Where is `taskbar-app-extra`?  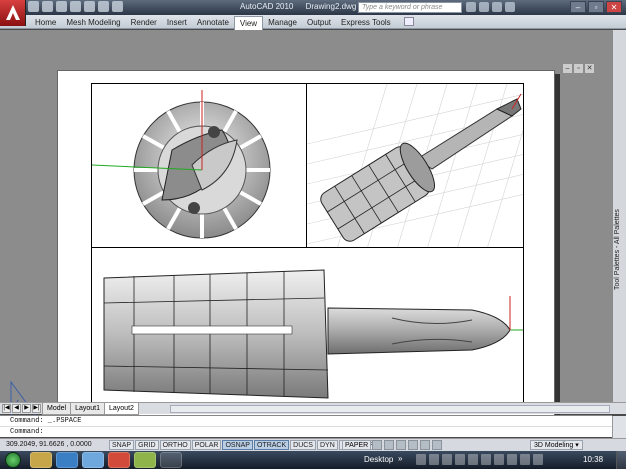 taskbar-app-extra is located at coordinates (171, 460).